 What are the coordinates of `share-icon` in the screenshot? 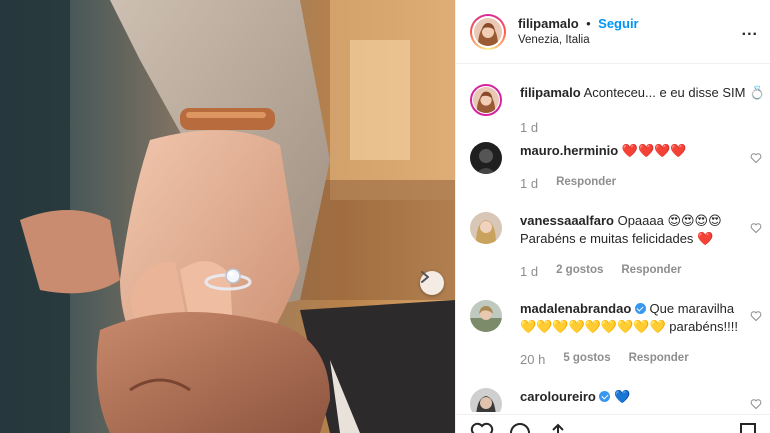 It's located at (558, 427).